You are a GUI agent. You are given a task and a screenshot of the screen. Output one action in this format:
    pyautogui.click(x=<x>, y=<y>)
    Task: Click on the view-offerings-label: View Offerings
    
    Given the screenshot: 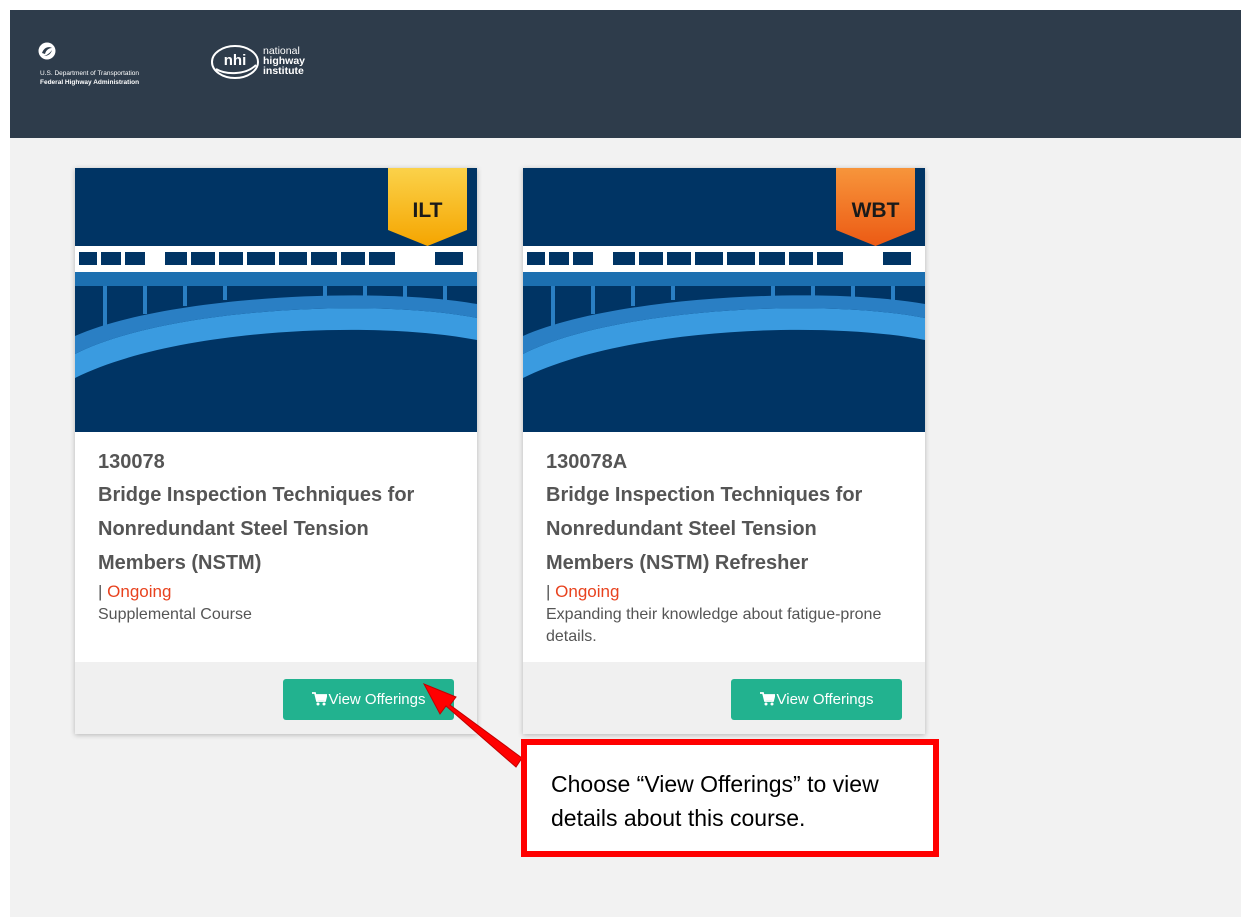 What is the action you would take?
    pyautogui.click(x=825, y=699)
    